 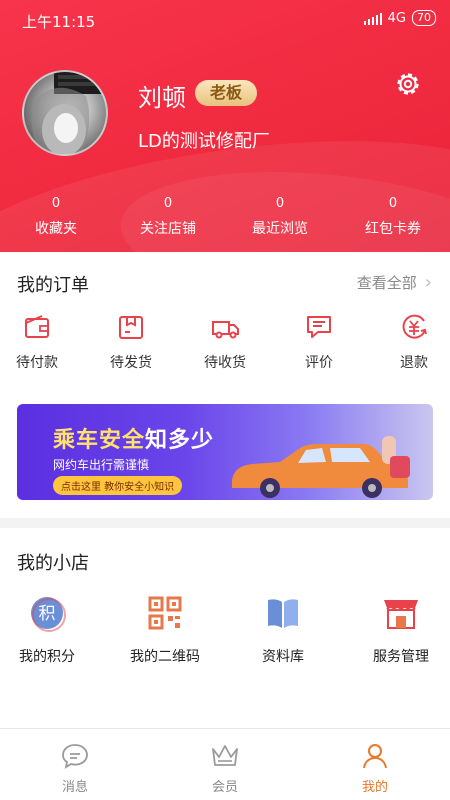 I want to click on avatar, so click(x=65, y=113).